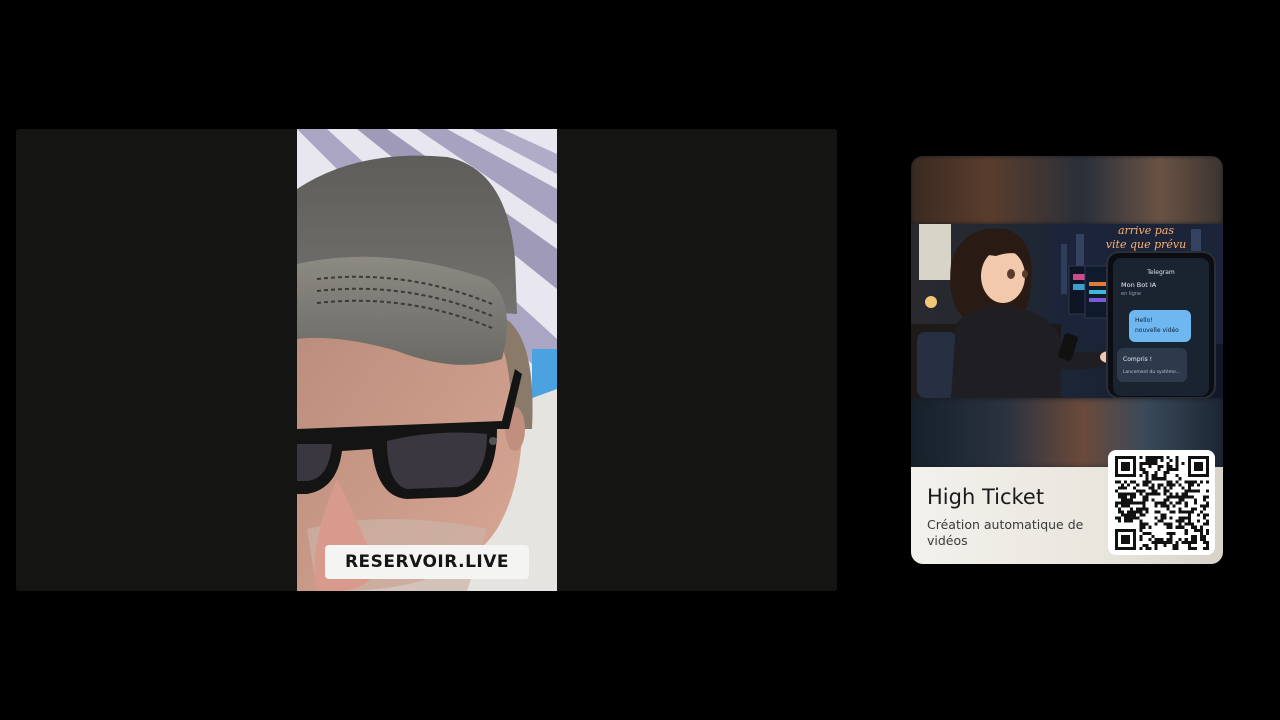 This screenshot has height=720, width=1280. I want to click on phone-message-in-1: Compris !, so click(1137, 359).